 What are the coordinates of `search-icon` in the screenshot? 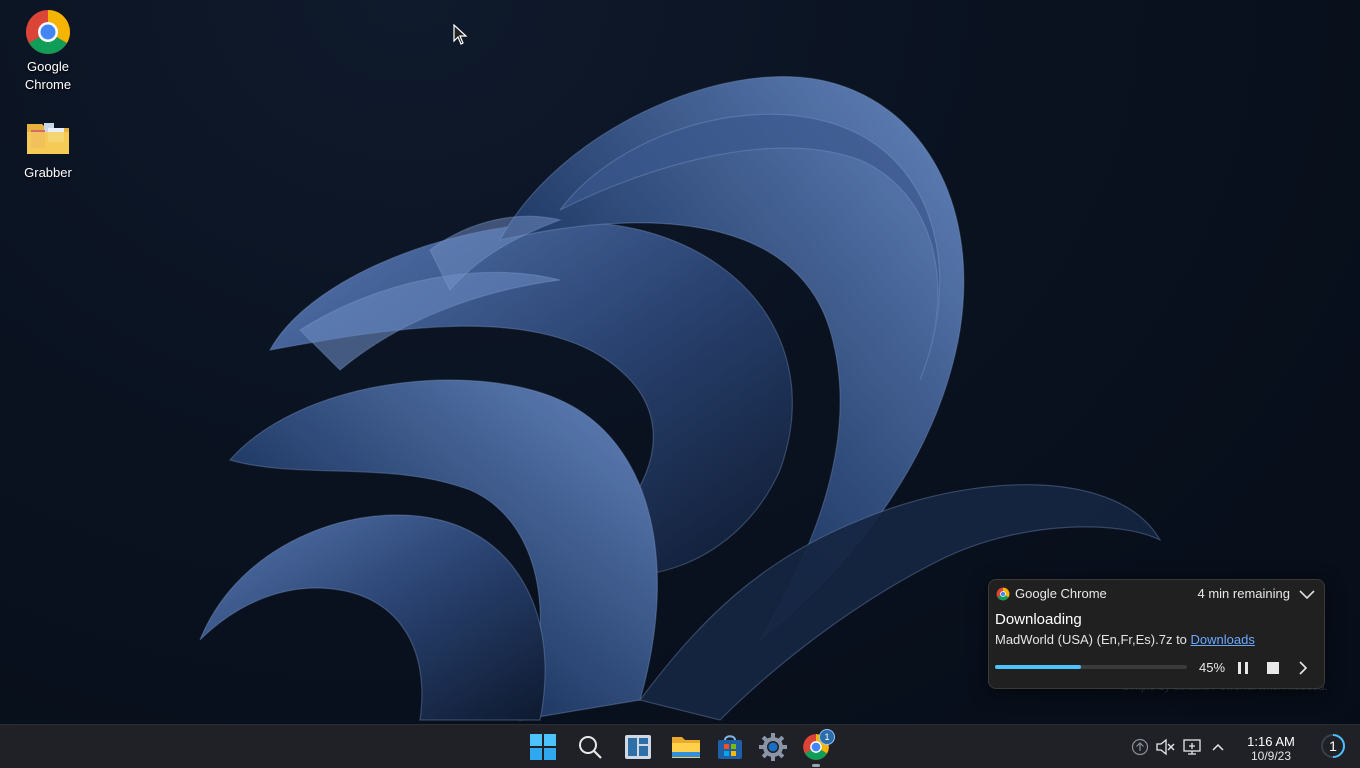 It's located at (590, 747).